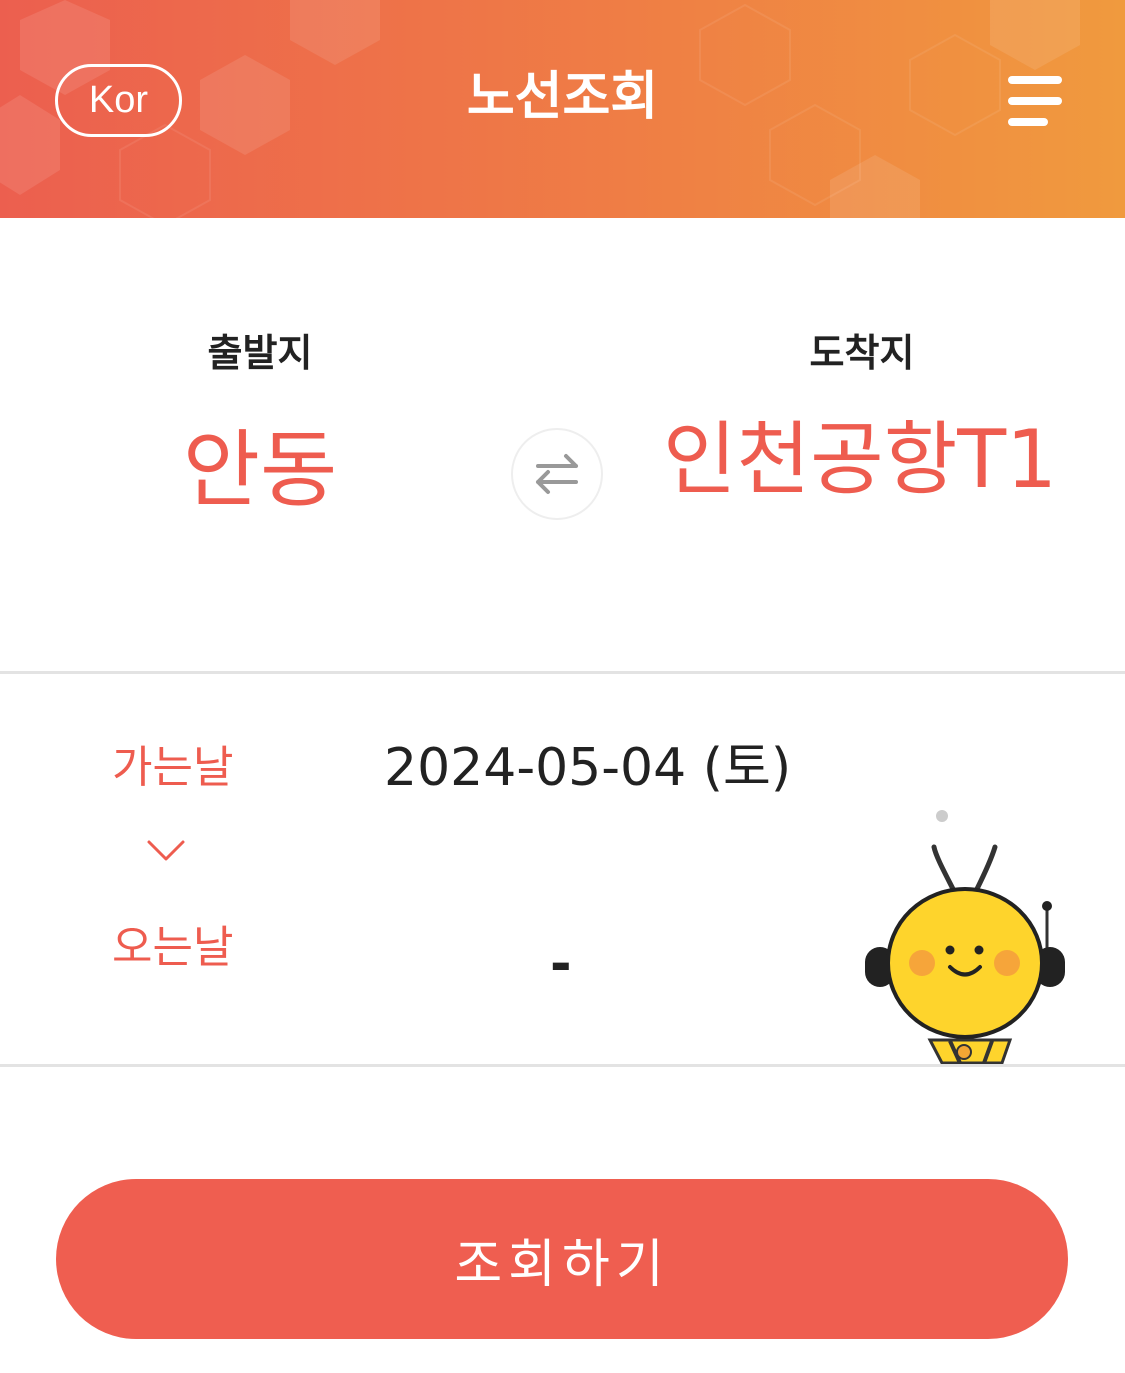 The image size is (1125, 1373). Describe the element at coordinates (173, 767) in the screenshot. I see `departure-date-label: 가는날` at that location.